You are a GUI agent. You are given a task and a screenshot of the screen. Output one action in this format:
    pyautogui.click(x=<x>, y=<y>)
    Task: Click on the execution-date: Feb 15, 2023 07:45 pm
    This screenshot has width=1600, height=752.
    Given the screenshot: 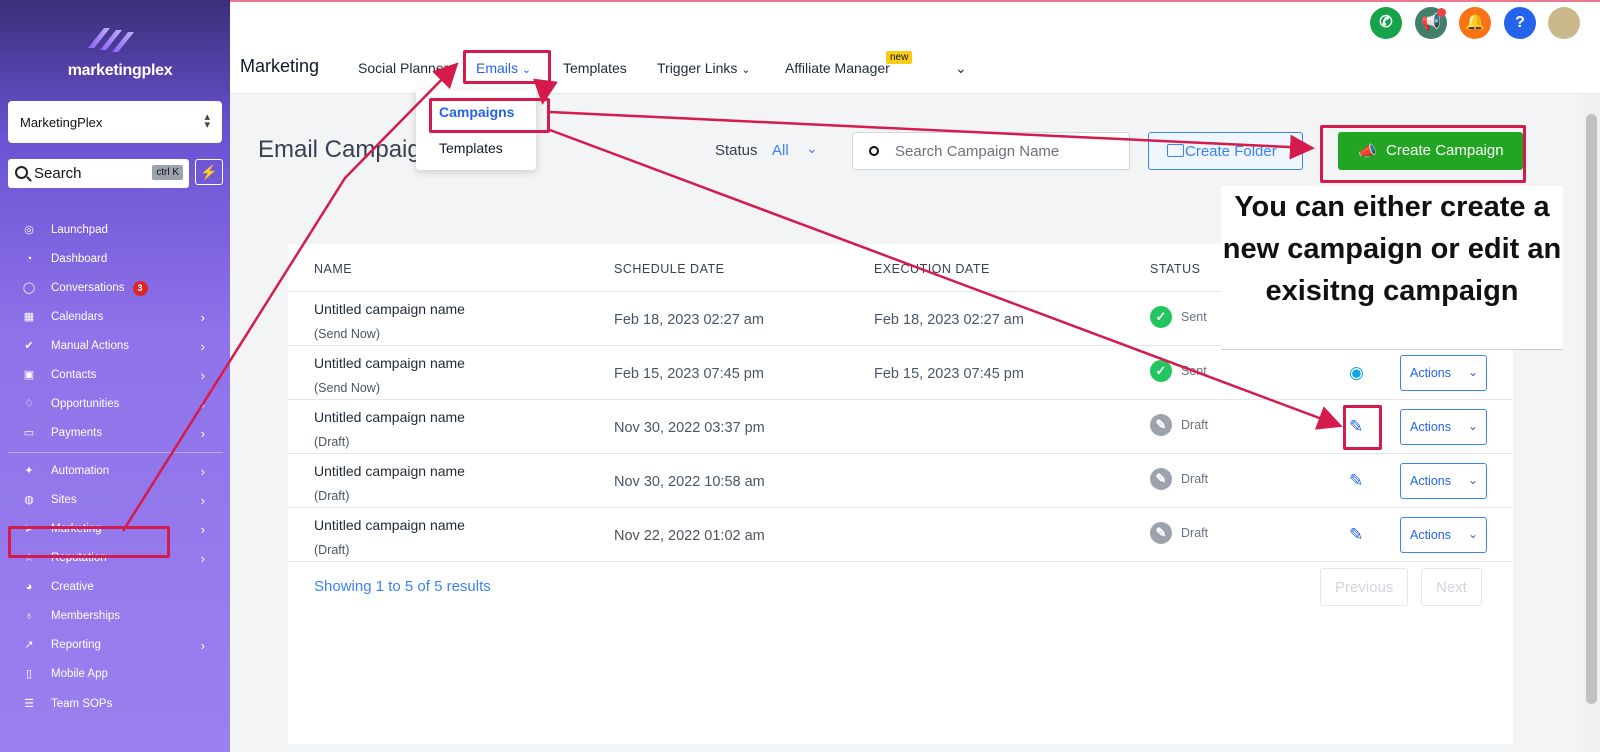 What is the action you would take?
    pyautogui.click(x=949, y=374)
    